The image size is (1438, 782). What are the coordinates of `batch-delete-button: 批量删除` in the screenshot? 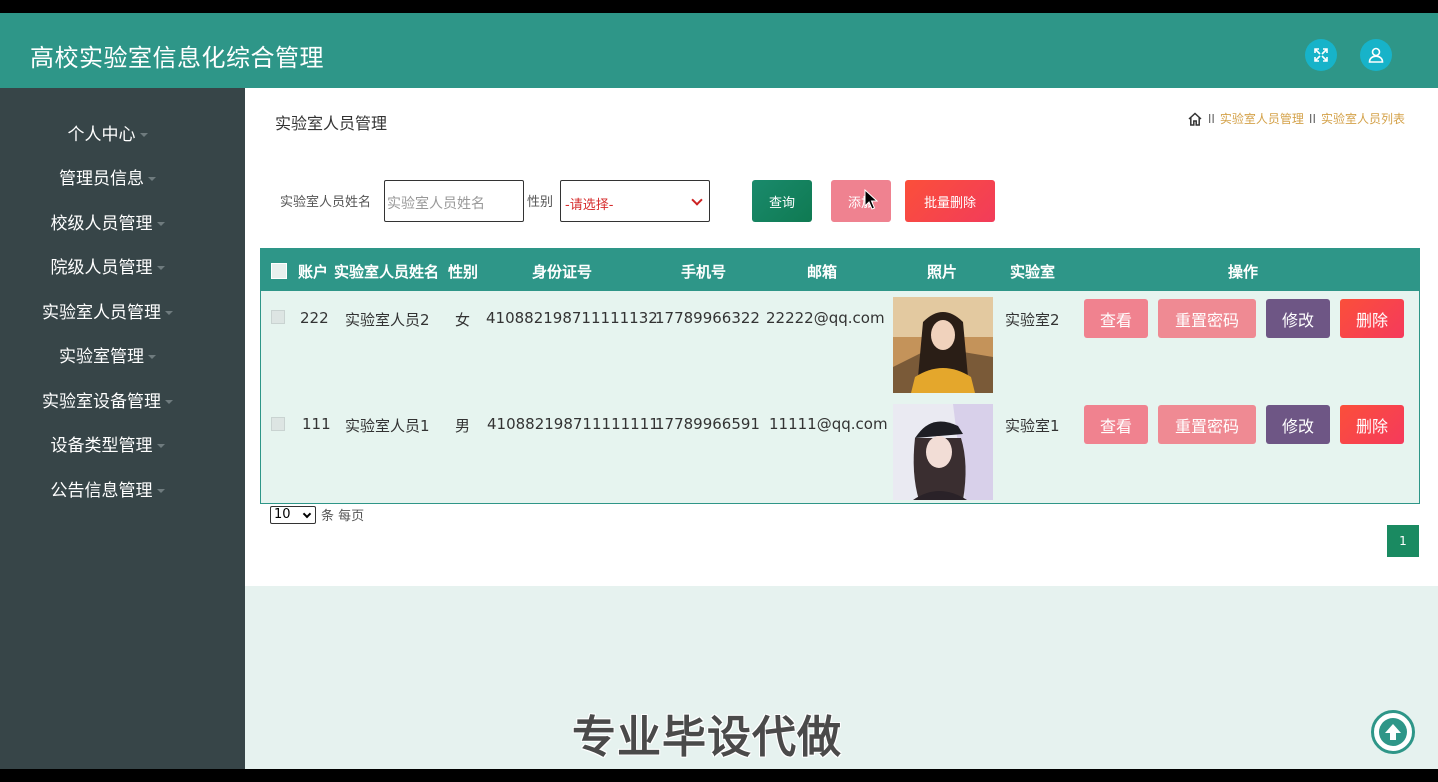 It's located at (950, 201).